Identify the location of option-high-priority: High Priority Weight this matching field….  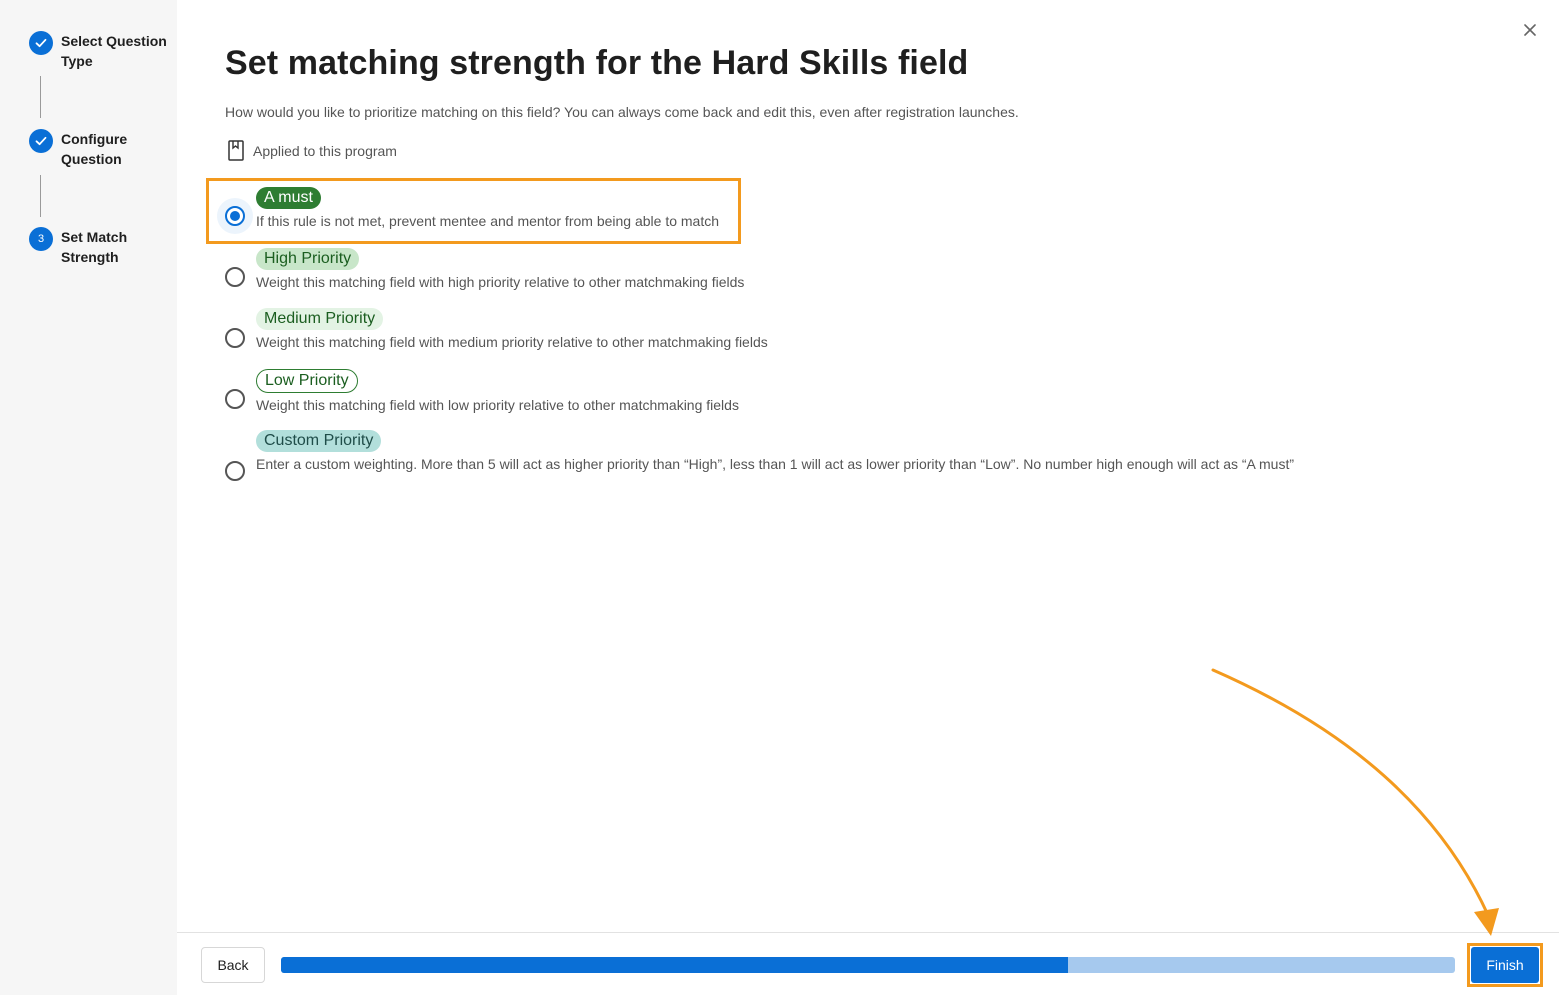
(475, 277).